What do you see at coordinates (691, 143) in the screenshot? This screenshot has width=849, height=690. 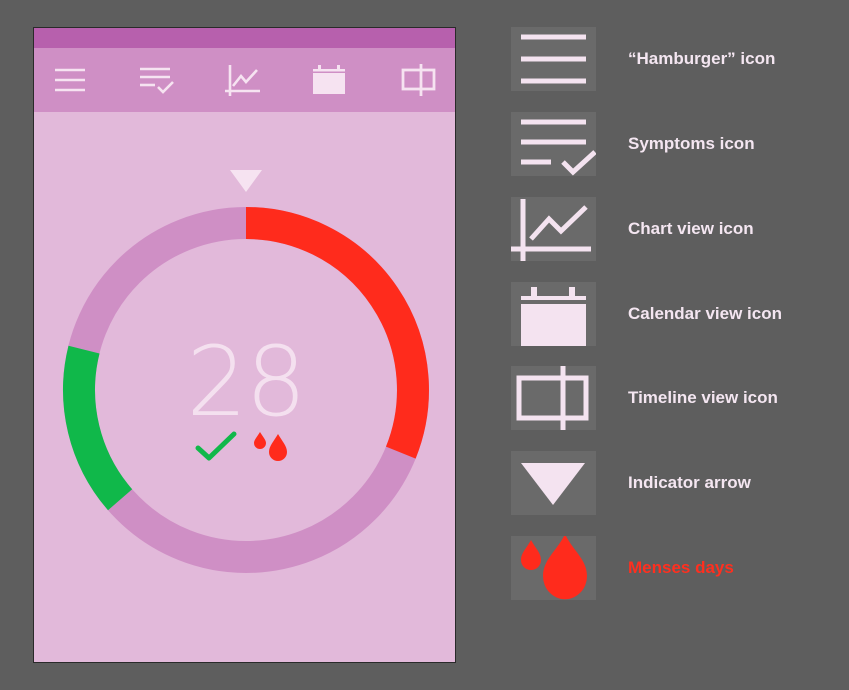 I see `legend-label: Symptoms icon` at bounding box center [691, 143].